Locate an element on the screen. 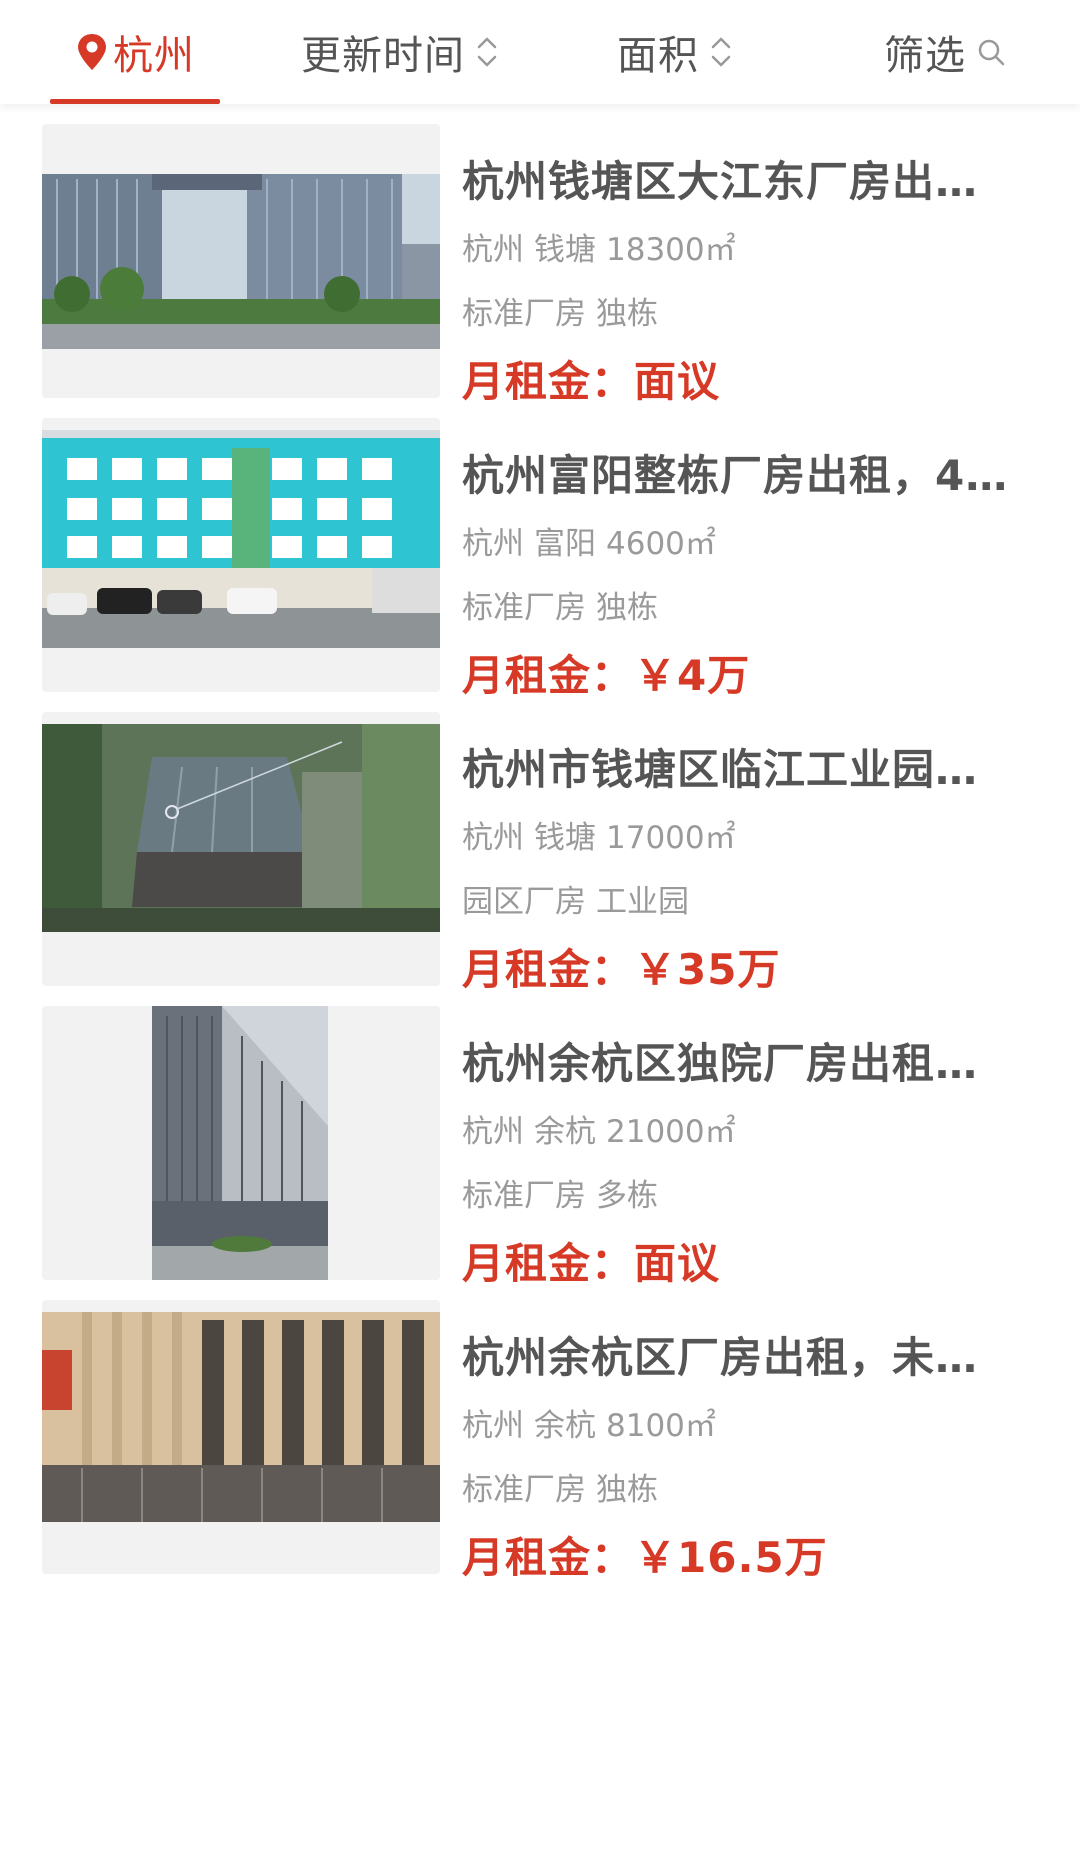  listing-area: 18300㎡ is located at coordinates (671, 250).